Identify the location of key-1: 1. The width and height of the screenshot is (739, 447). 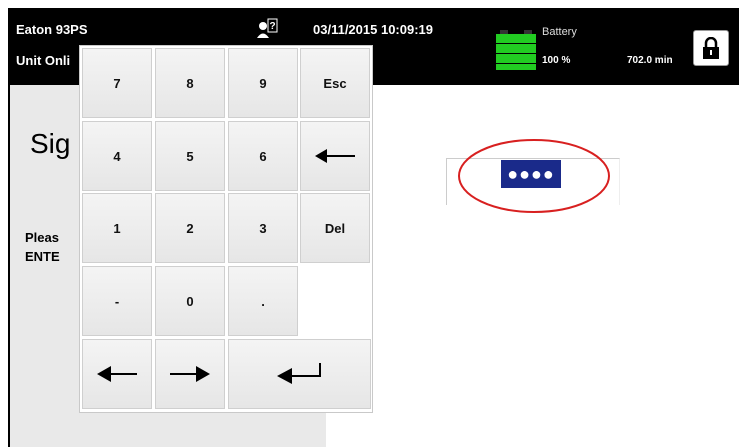
(117, 228).